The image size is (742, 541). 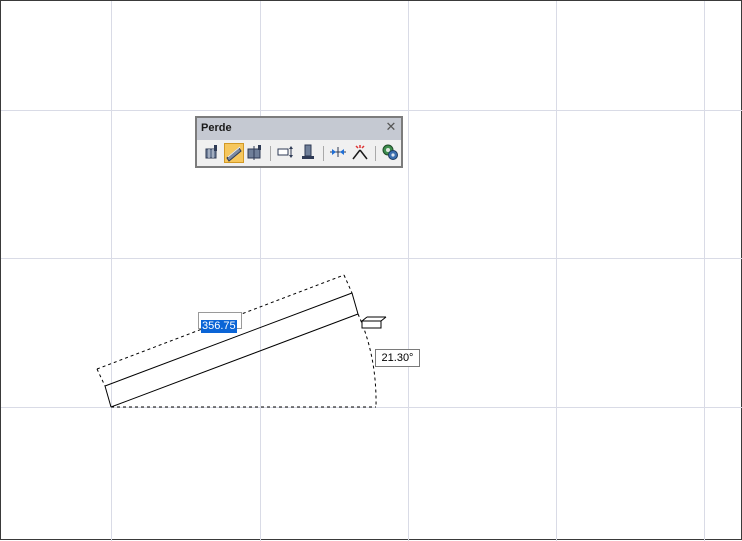 What do you see at coordinates (108, 396) in the screenshot?
I see `wall-end-start` at bounding box center [108, 396].